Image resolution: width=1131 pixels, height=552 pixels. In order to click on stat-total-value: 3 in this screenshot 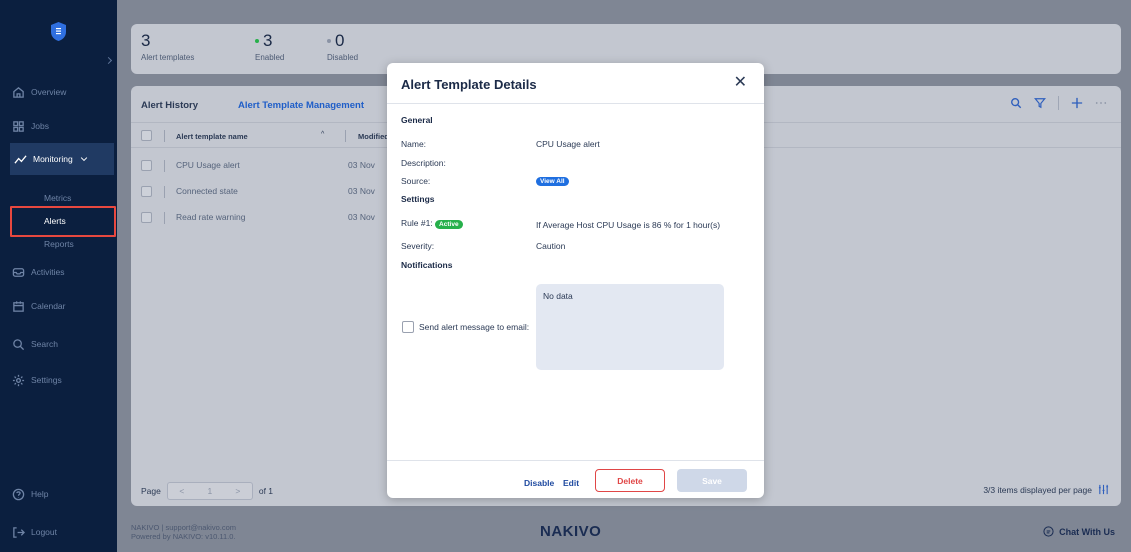, I will do `click(146, 40)`.